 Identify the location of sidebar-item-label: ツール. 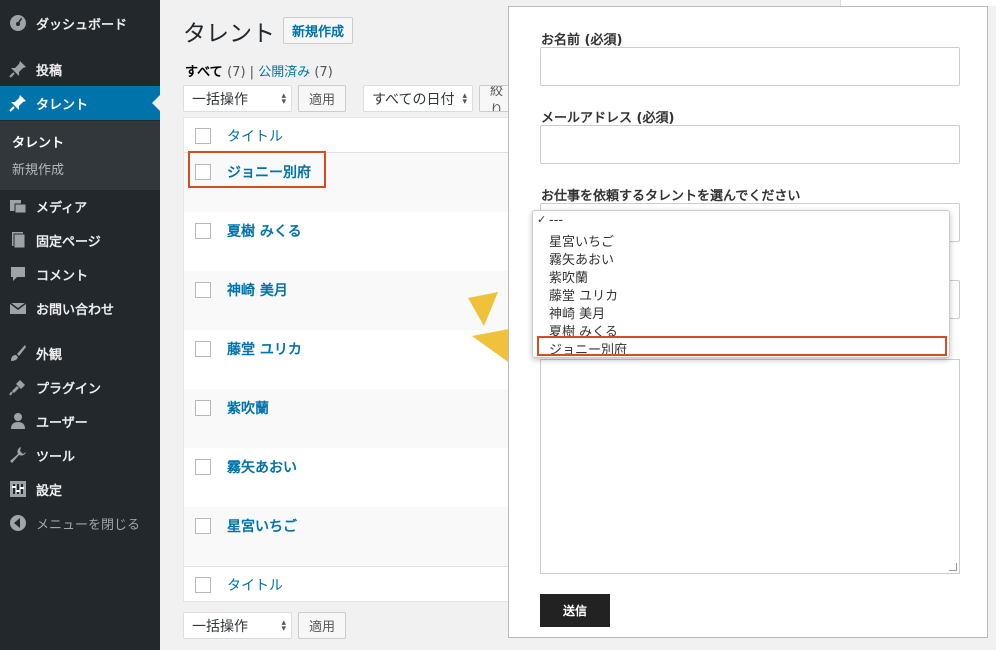
(56, 457).